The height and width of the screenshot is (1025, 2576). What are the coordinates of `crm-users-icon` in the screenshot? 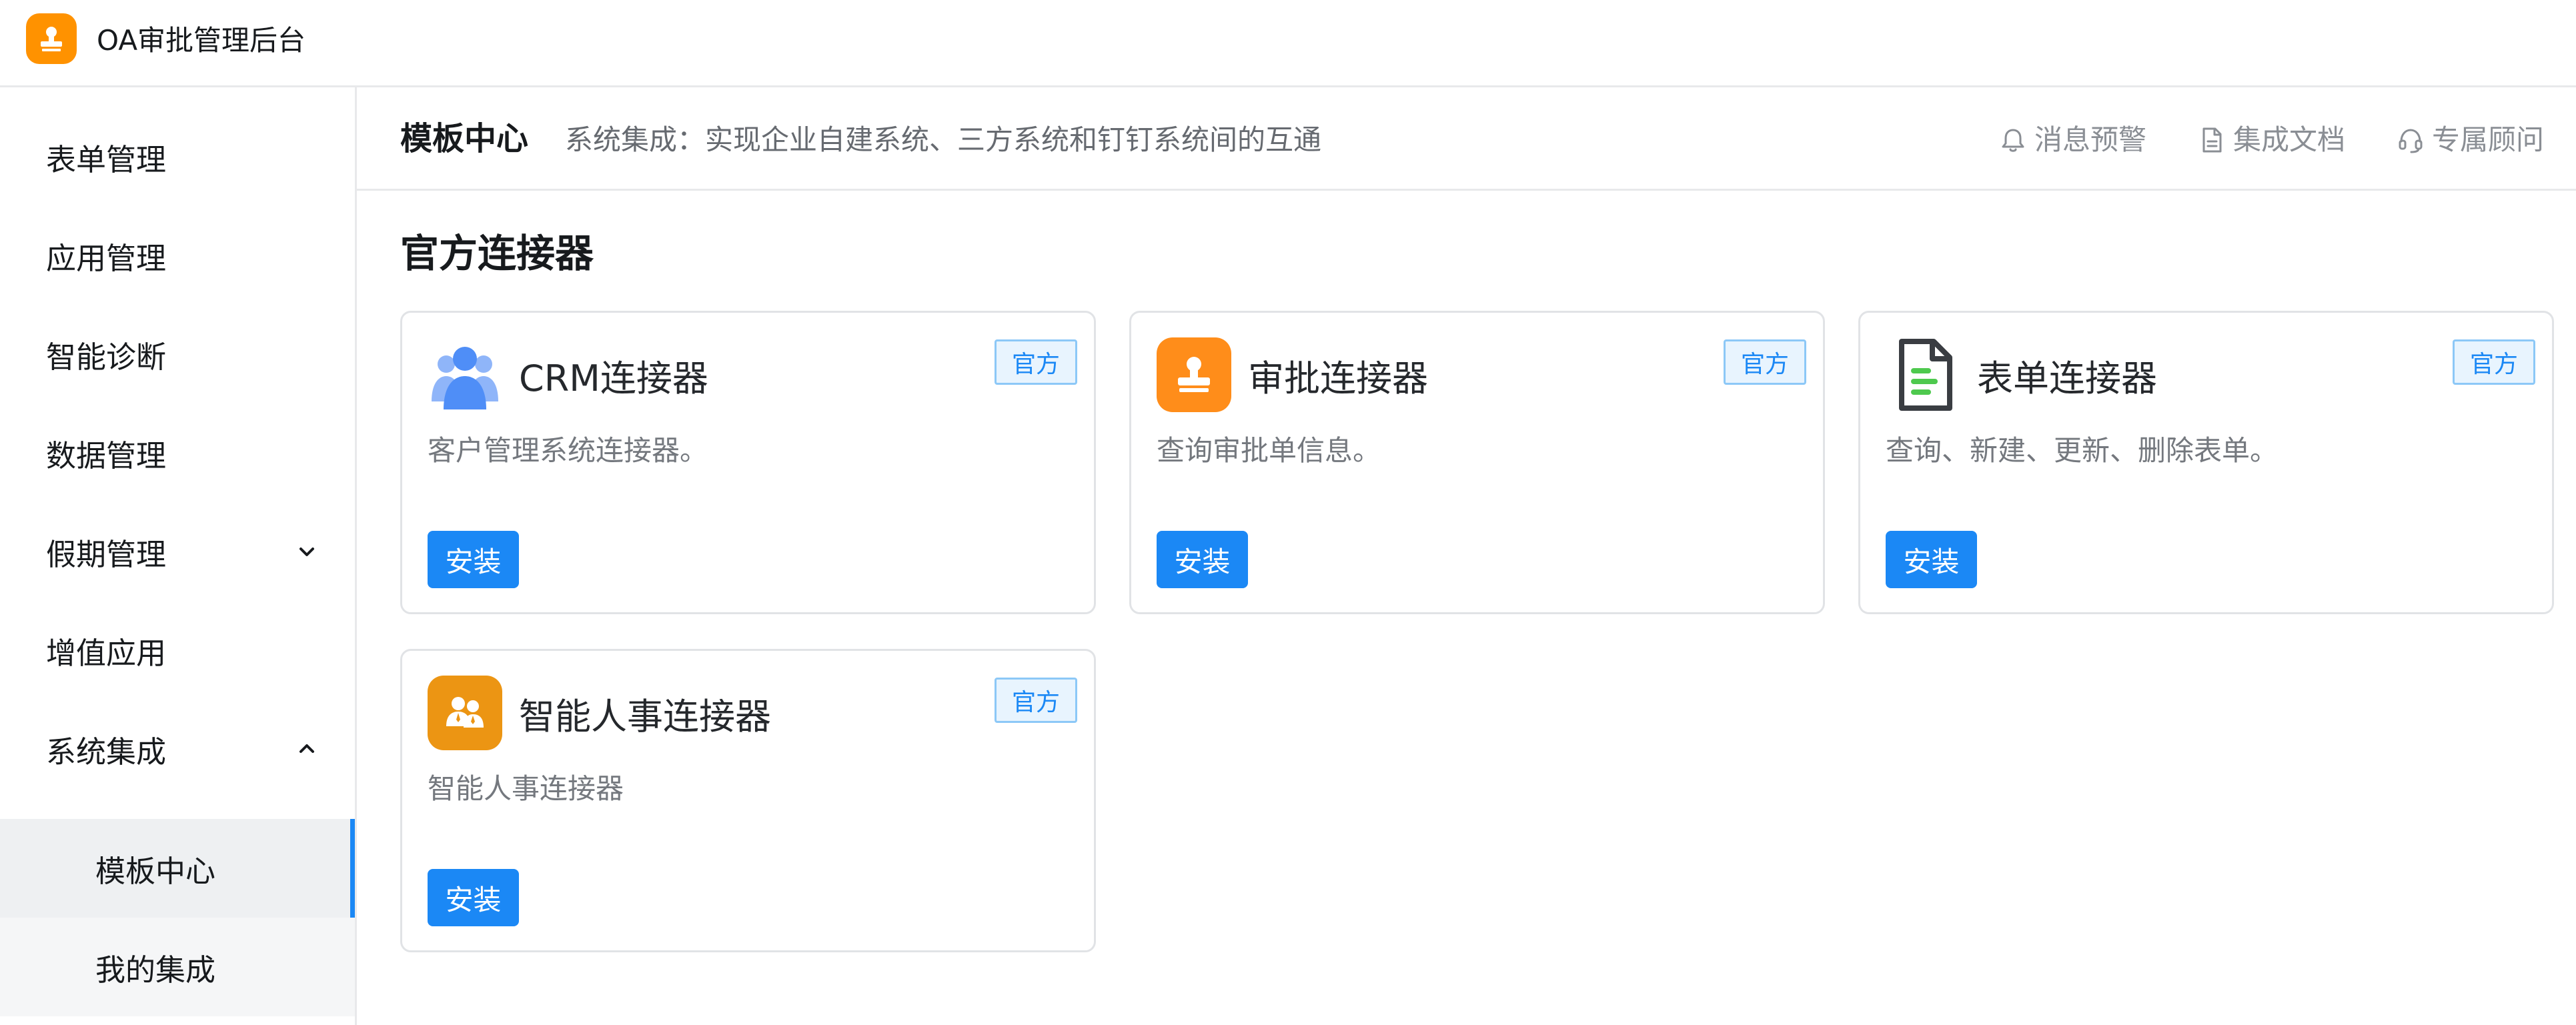 It's located at (465, 375).